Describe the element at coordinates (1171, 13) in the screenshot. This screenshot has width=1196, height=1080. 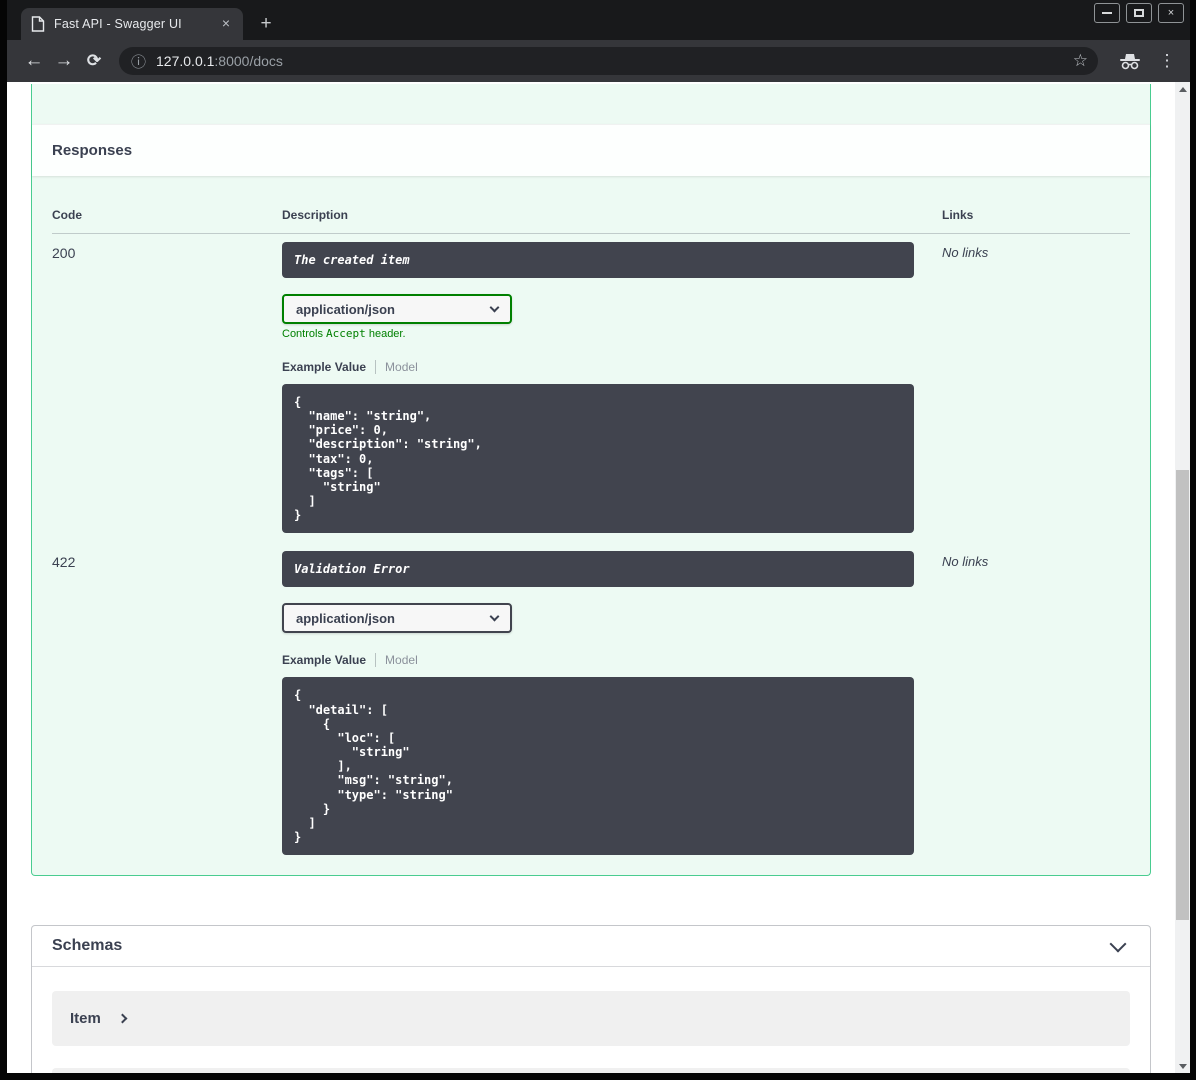
I see `close-button: ×` at that location.